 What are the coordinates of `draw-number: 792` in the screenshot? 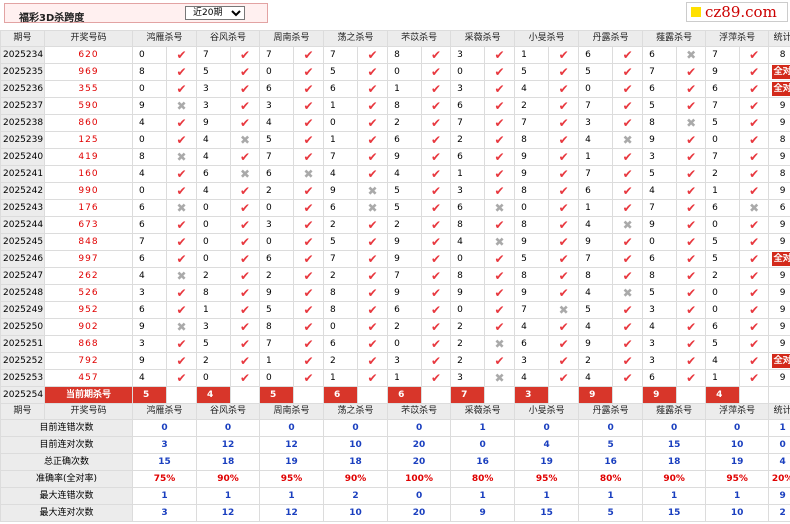 It's located at (88, 361).